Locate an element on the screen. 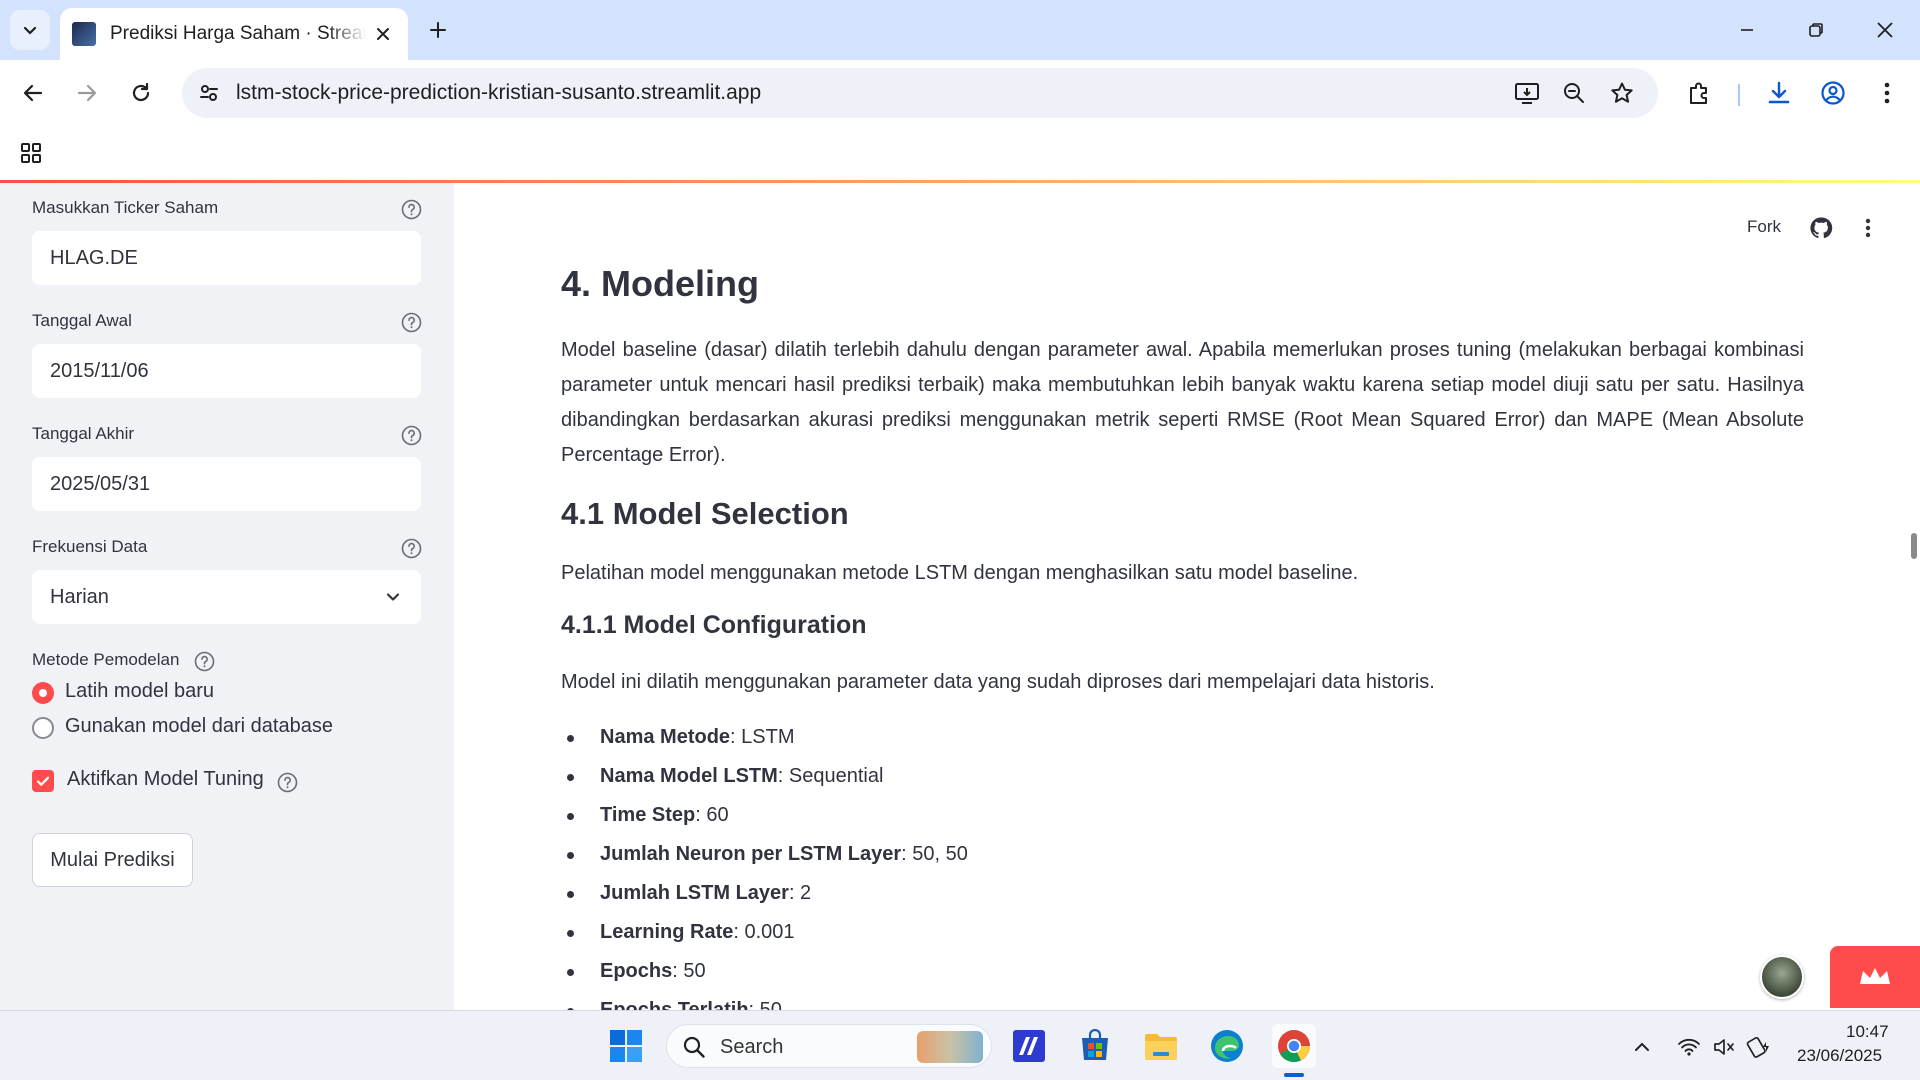  taskbar-app-chrome is located at coordinates (1294, 1046).